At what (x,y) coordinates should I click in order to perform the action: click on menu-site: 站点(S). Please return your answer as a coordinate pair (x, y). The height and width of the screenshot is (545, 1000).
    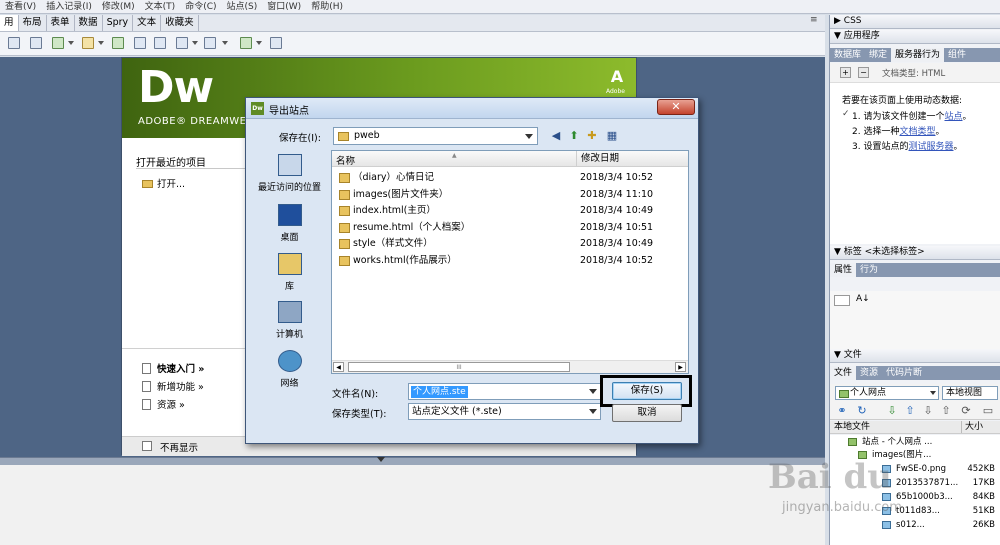
    Looking at the image, I should click on (242, 6).